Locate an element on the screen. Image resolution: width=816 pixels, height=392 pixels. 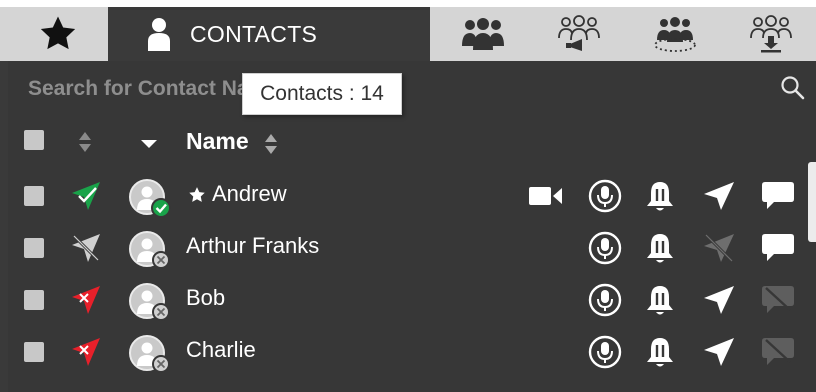
location-green-icon is located at coordinates (86, 196).